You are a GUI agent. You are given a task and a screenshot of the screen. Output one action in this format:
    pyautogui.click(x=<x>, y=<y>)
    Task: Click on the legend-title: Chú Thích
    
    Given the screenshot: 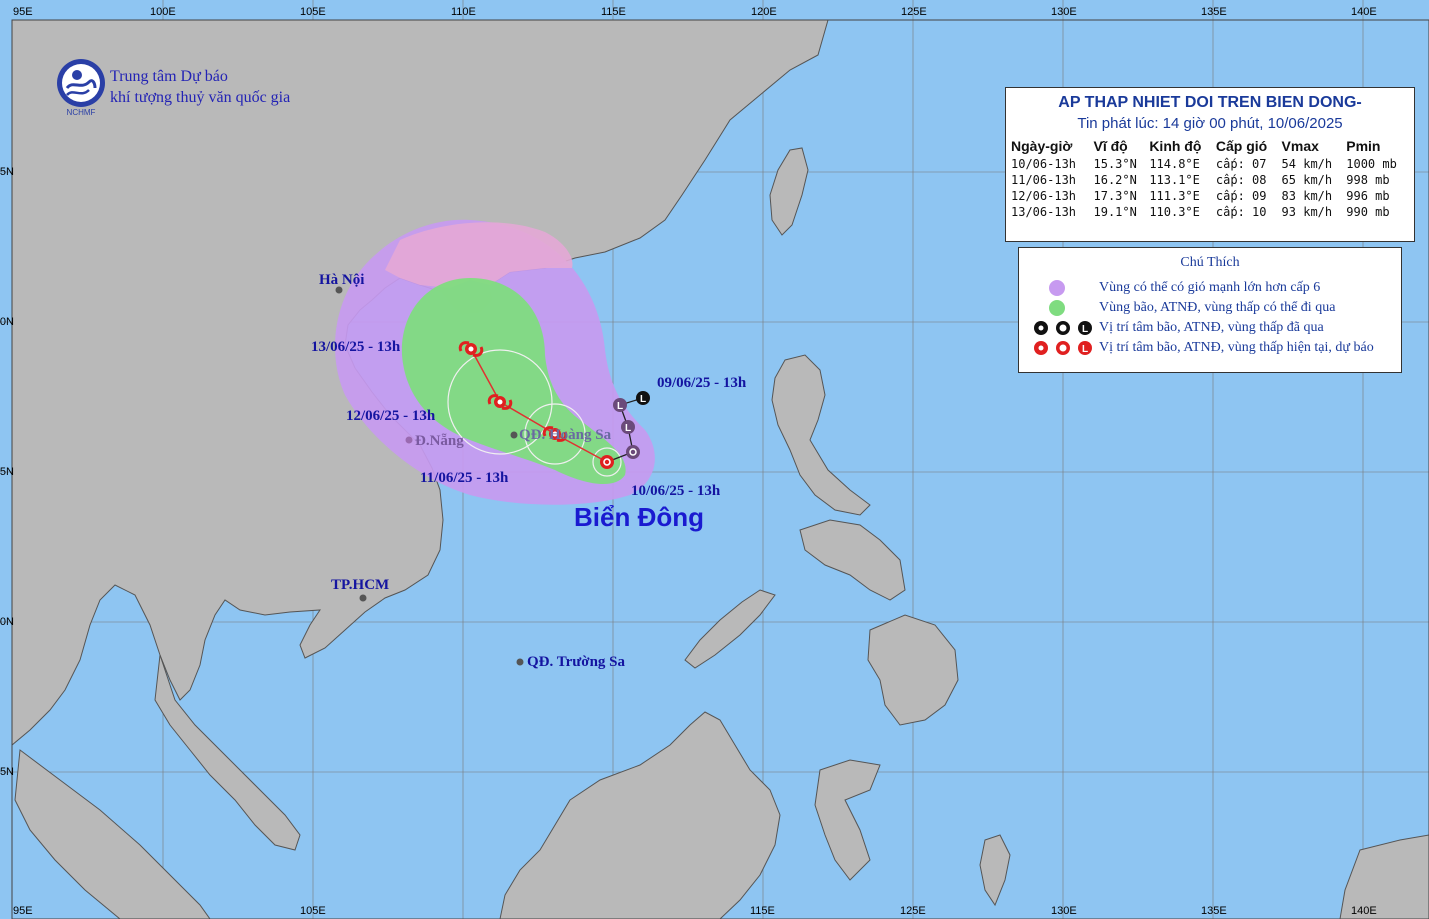 What is the action you would take?
    pyautogui.click(x=1210, y=262)
    